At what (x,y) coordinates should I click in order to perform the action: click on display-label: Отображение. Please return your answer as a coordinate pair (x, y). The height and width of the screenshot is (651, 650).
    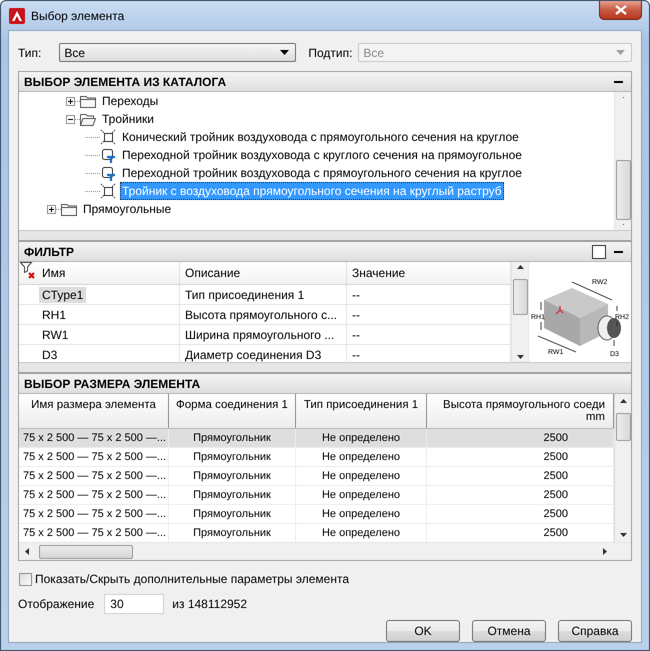
    Looking at the image, I should click on (56, 604).